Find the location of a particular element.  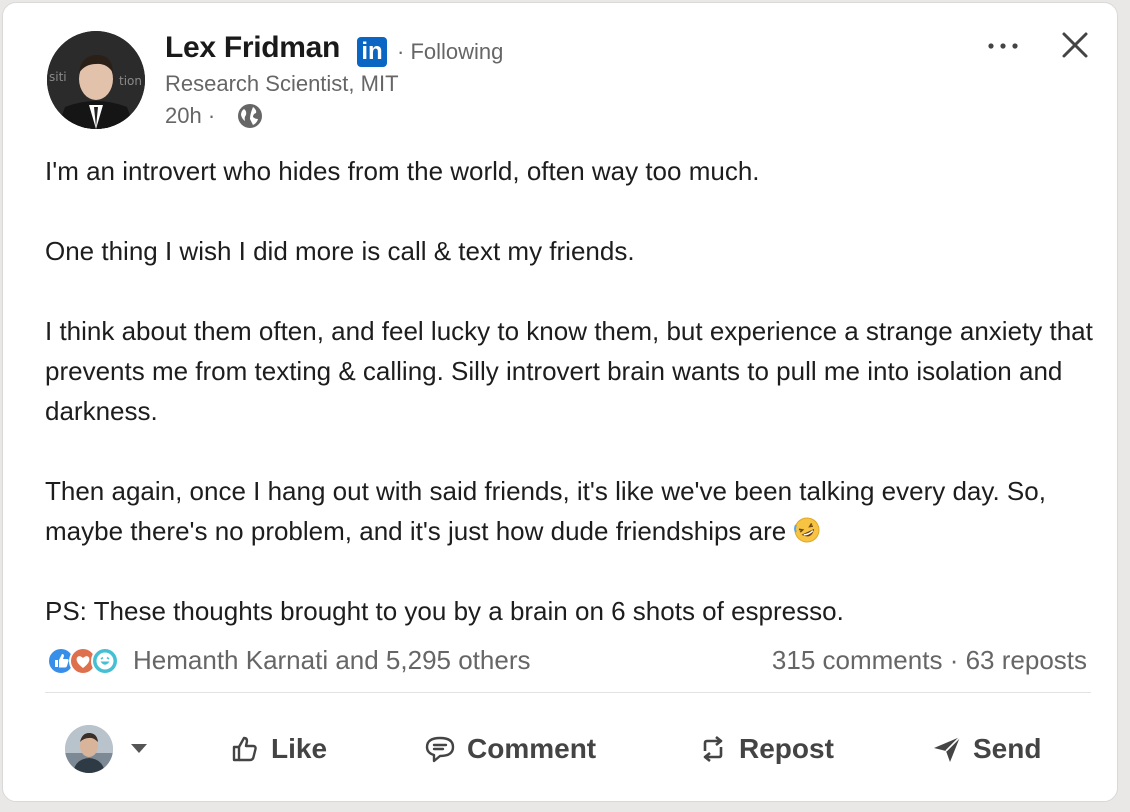

repost-icon is located at coordinates (713, 749).